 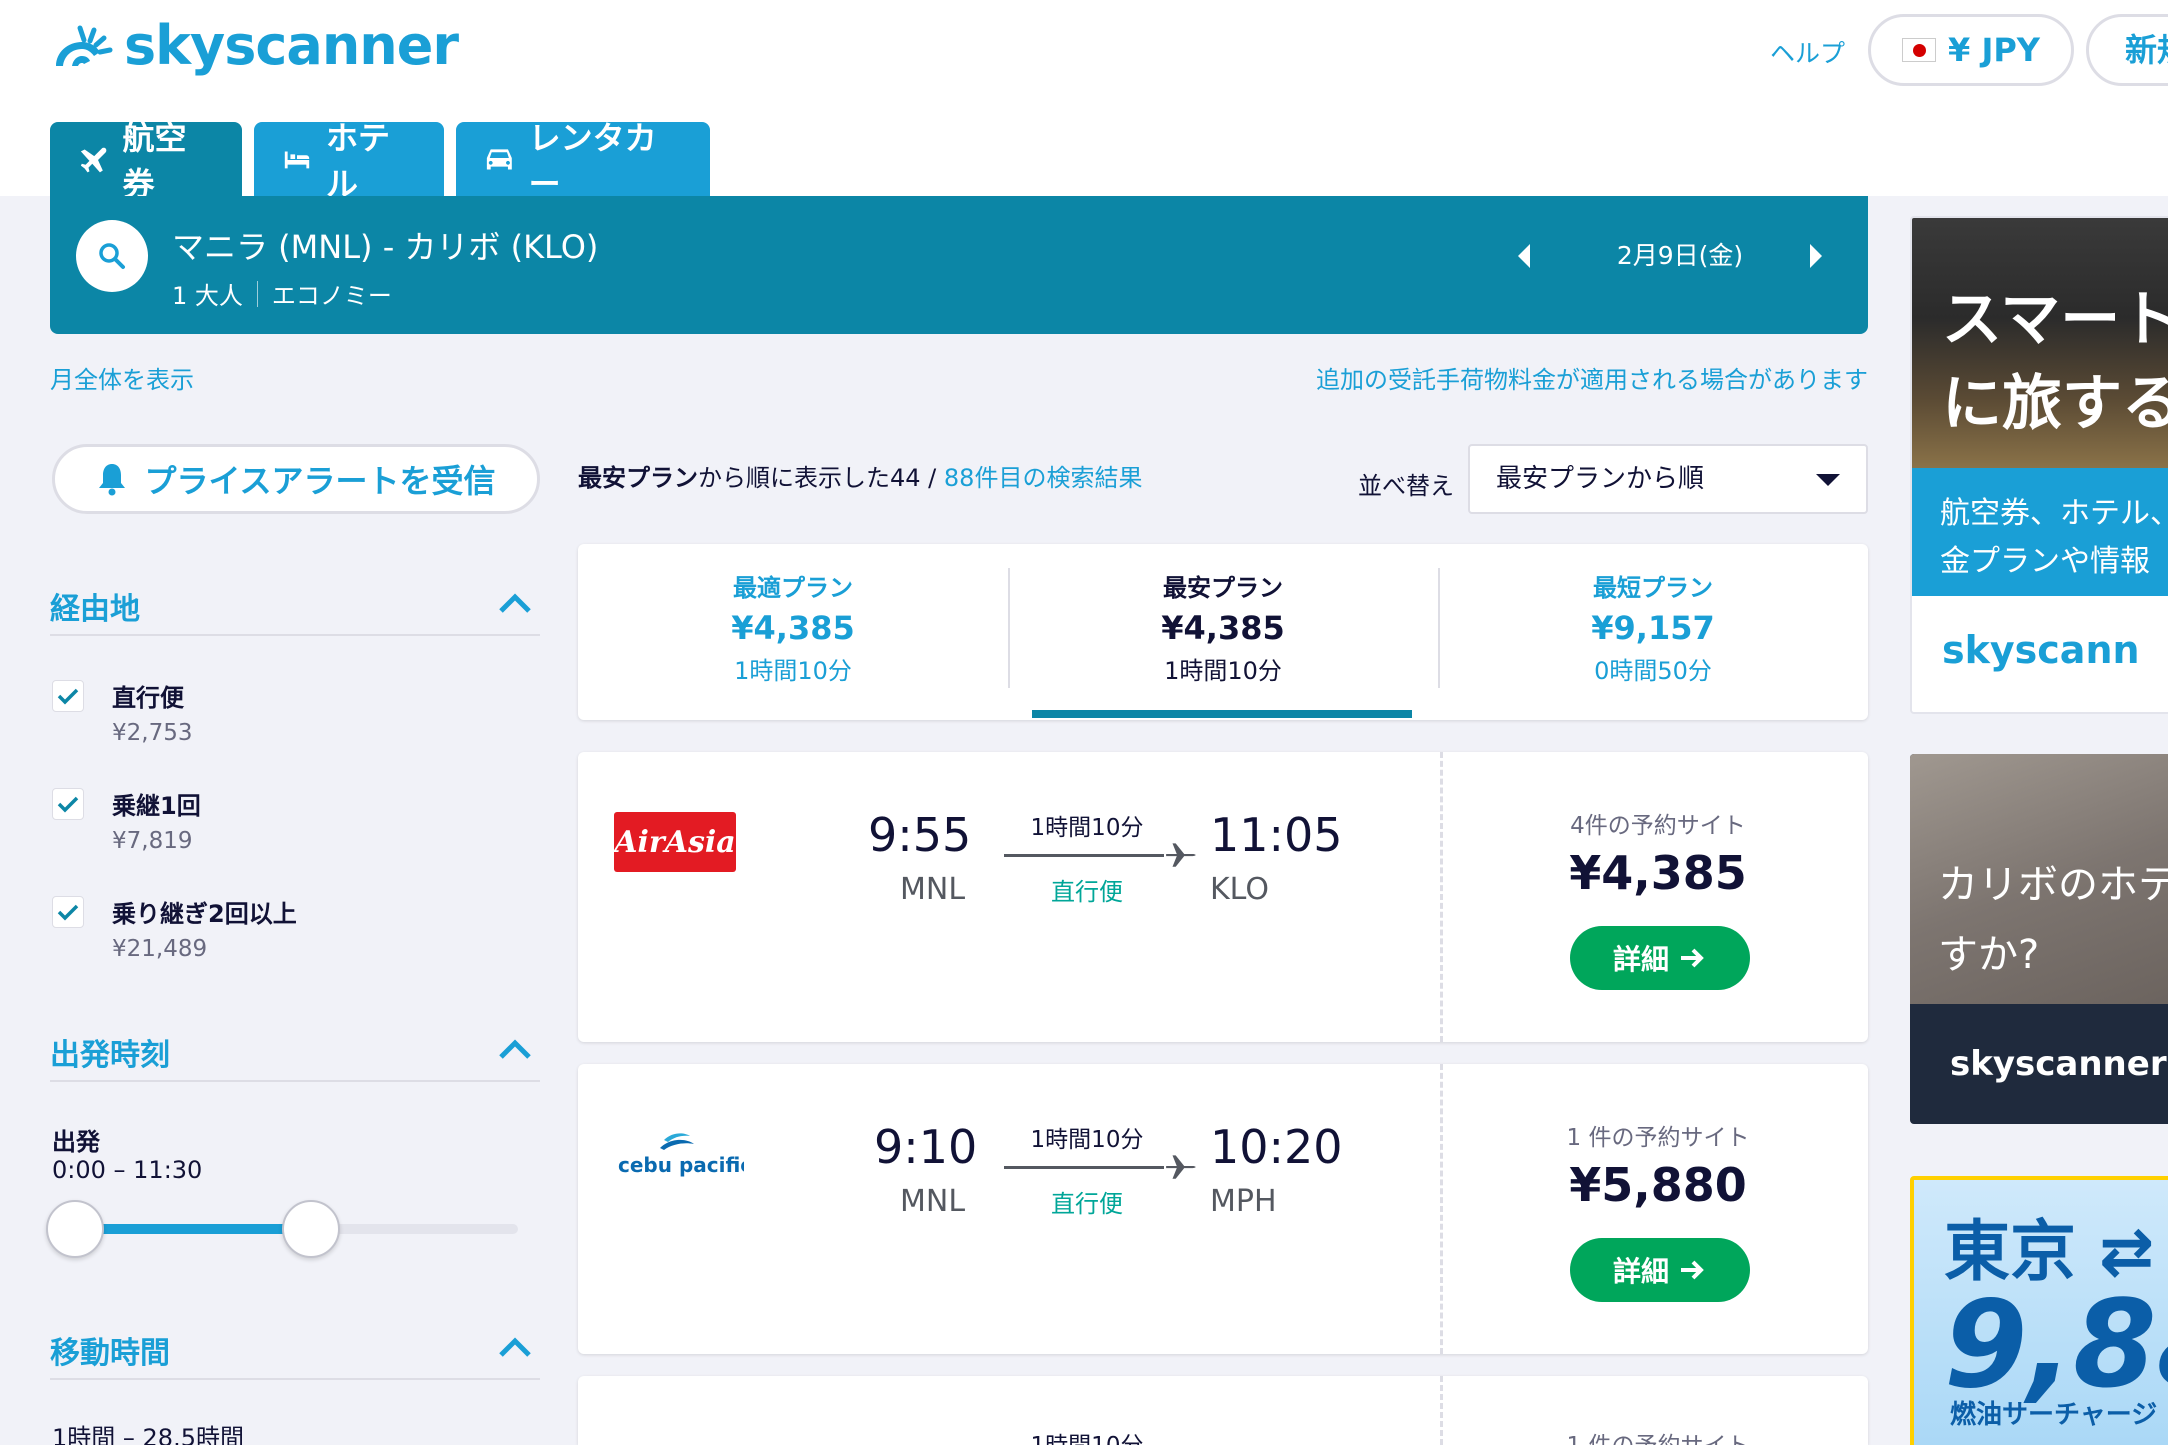 What do you see at coordinates (2054, 538) in the screenshot?
I see `ad-band-text: 航空券、ホテル、 金プランや情報` at bounding box center [2054, 538].